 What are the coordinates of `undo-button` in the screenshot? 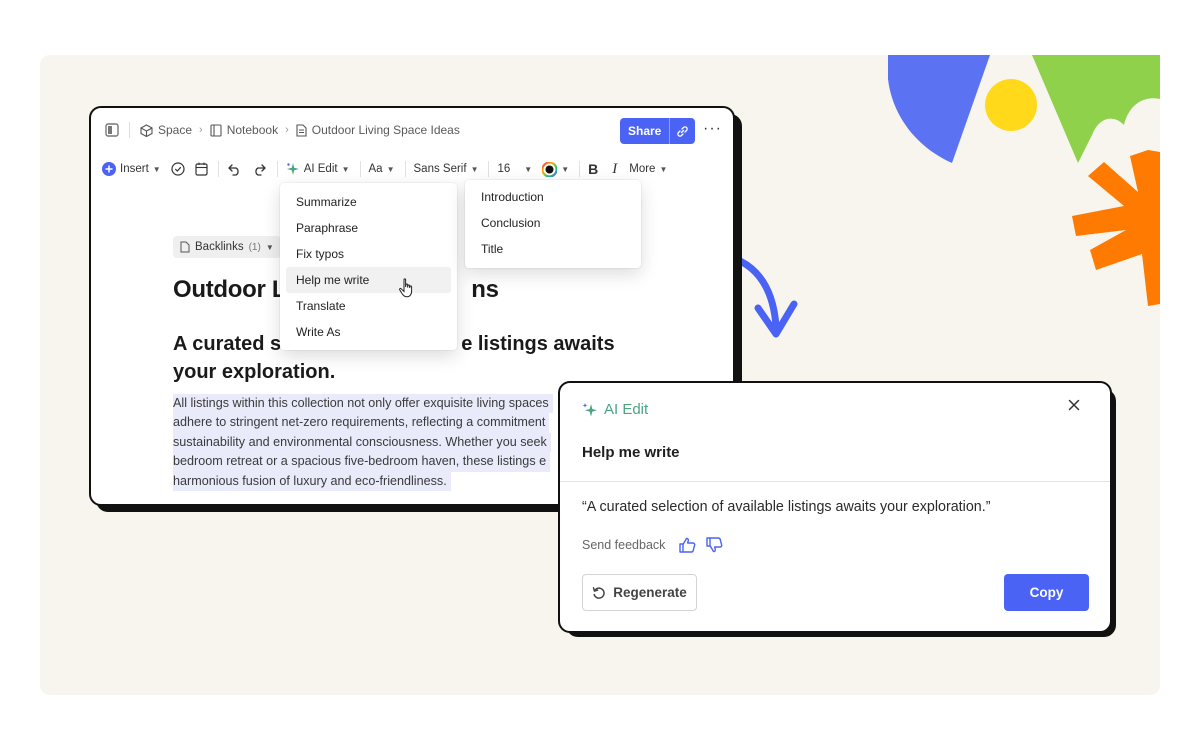 It's located at (234, 169).